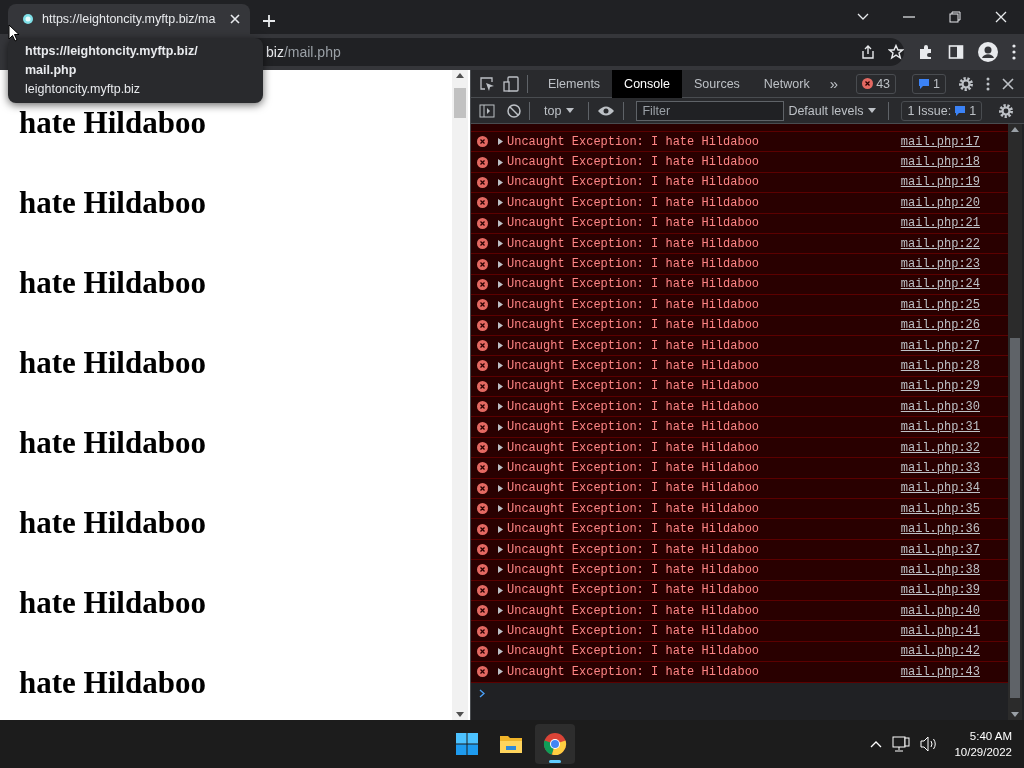  What do you see at coordinates (940, 406) in the screenshot?
I see `source-link: mail.php:30` at bounding box center [940, 406].